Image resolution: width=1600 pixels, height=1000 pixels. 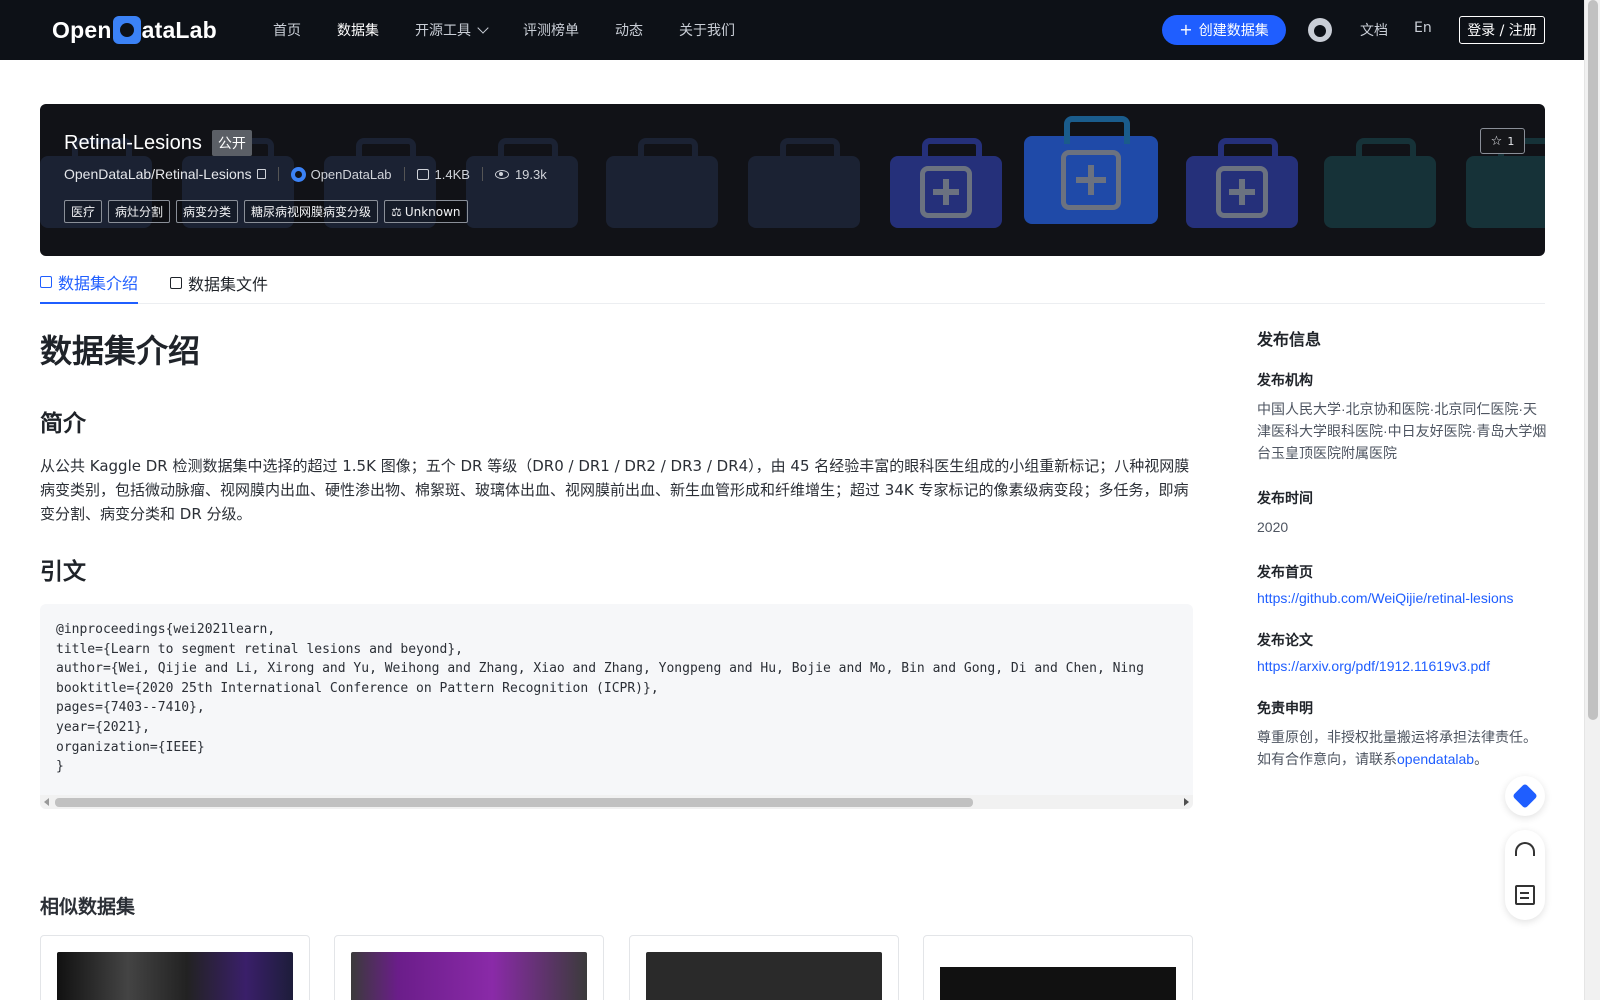 I want to click on similar-datasets-heading: 相似数据集, so click(x=88, y=907).